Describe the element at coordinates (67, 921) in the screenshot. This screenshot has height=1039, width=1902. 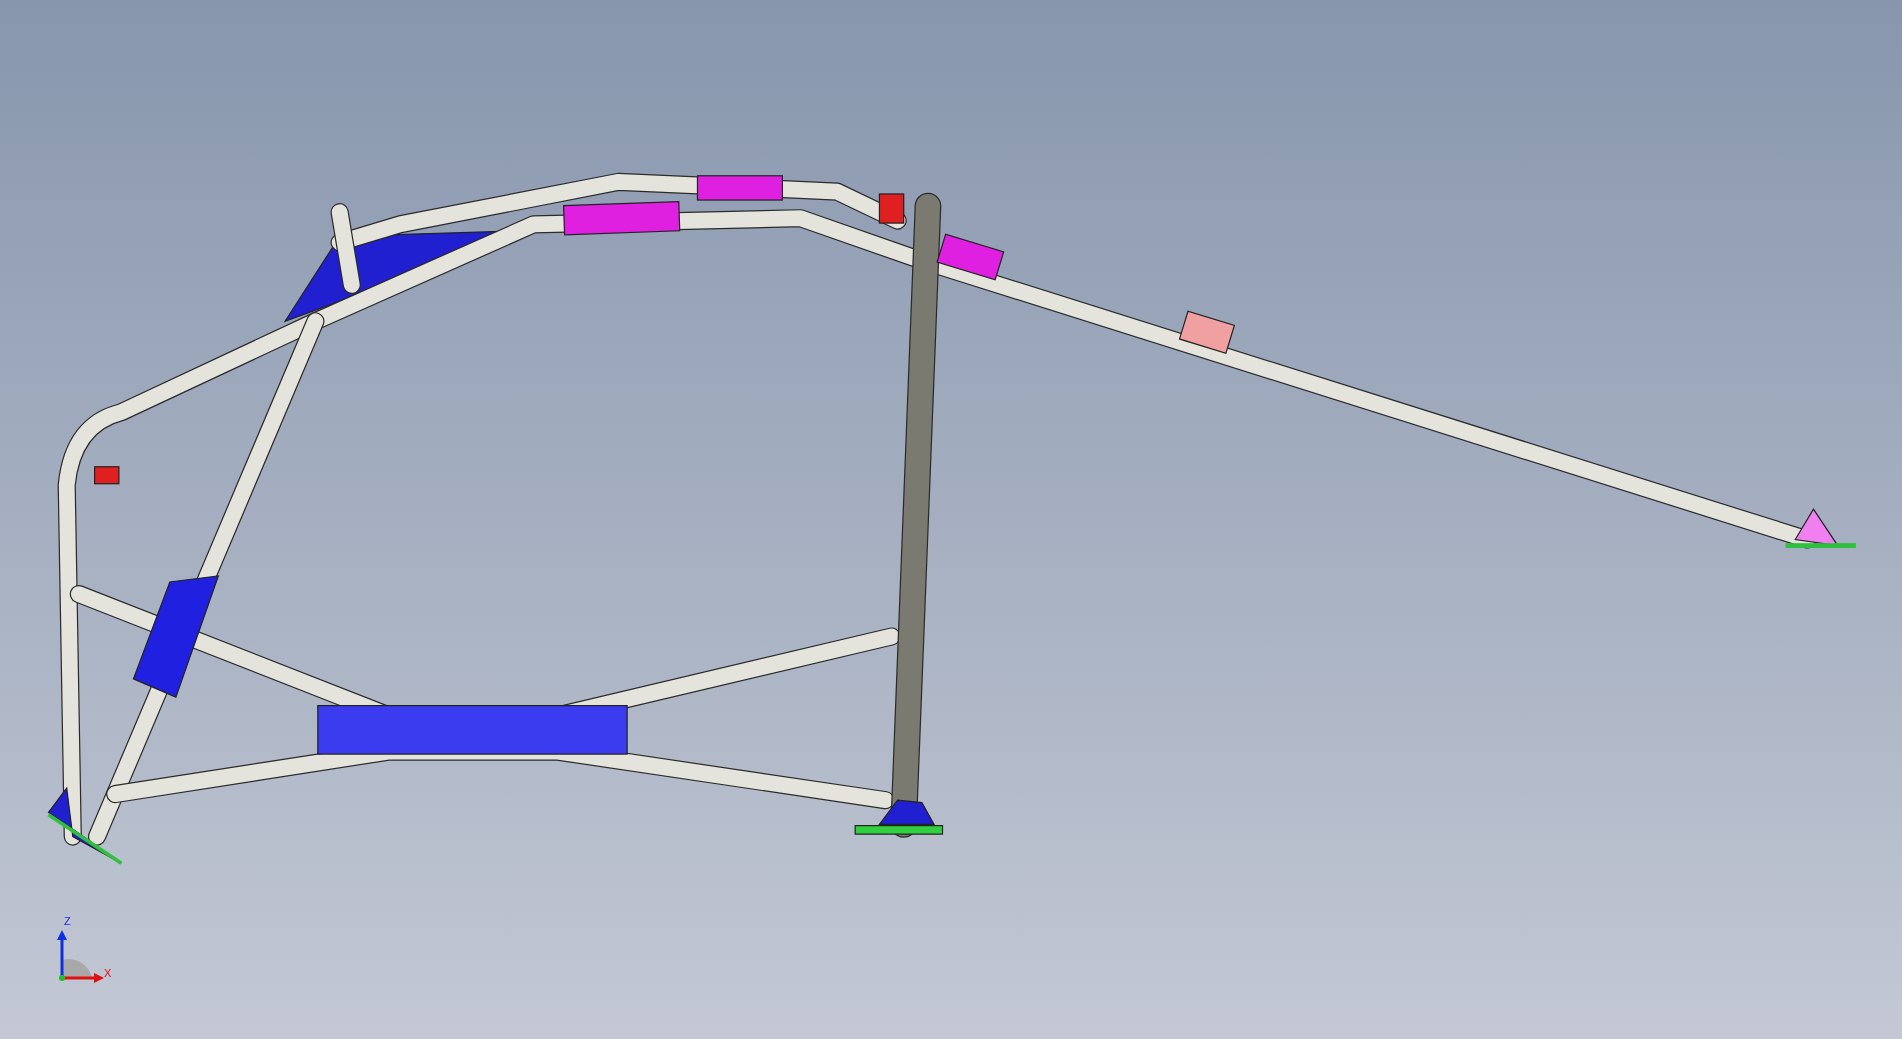
I see `z-axis-label: Z` at that location.